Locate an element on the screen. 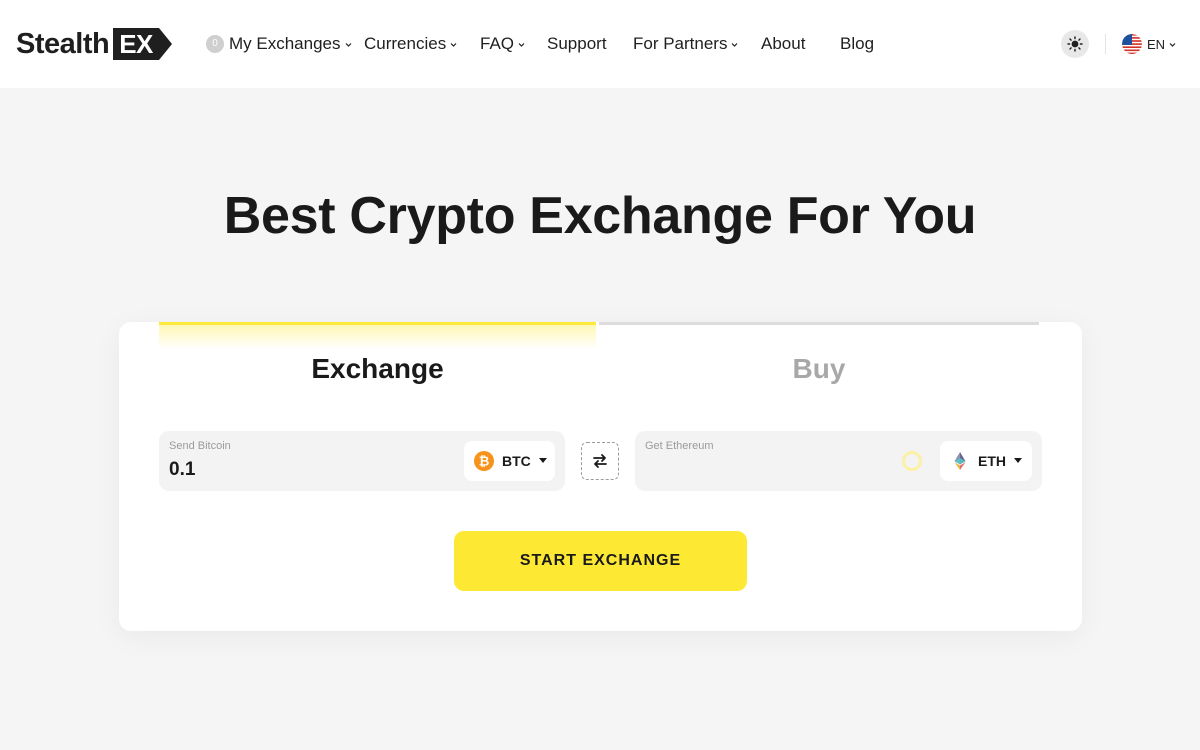  swap-currencies-button is located at coordinates (600, 461).